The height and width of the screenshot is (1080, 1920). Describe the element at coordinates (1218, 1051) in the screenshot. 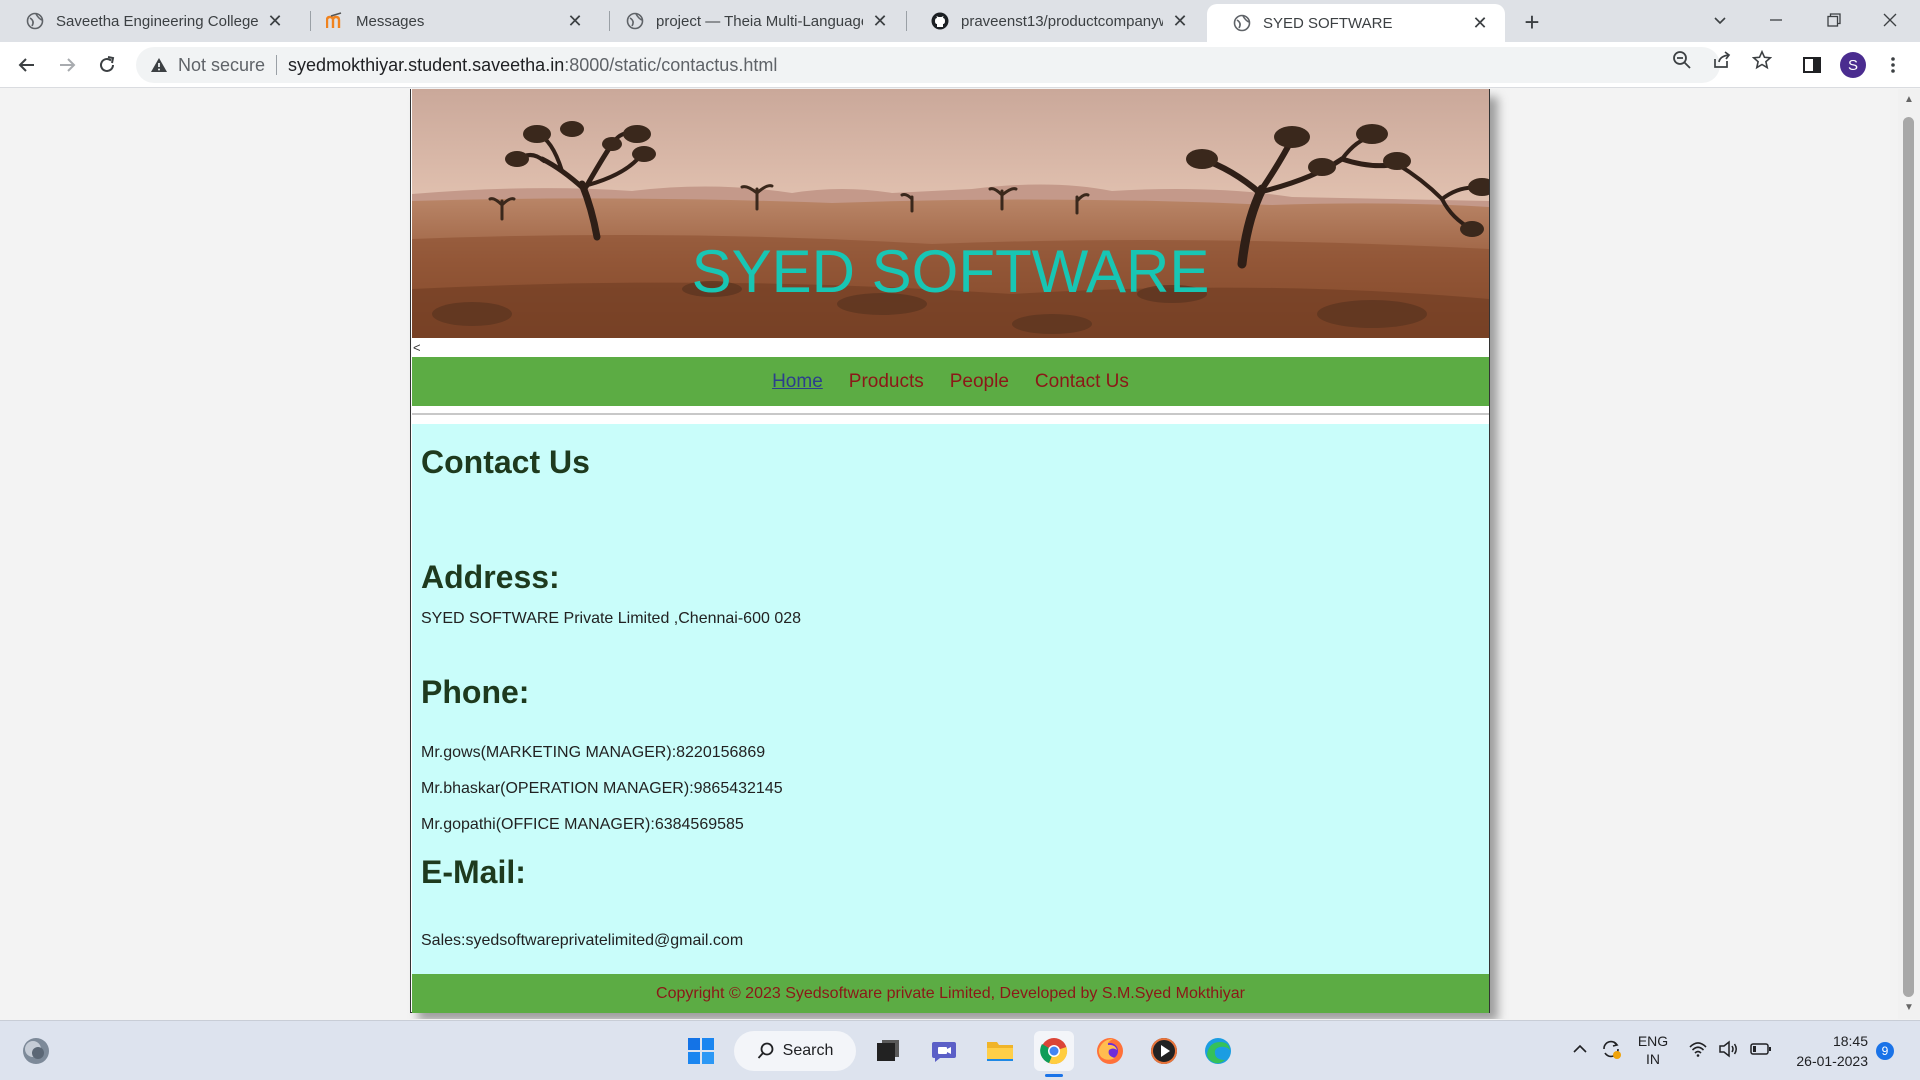

I see `edge-icon` at that location.